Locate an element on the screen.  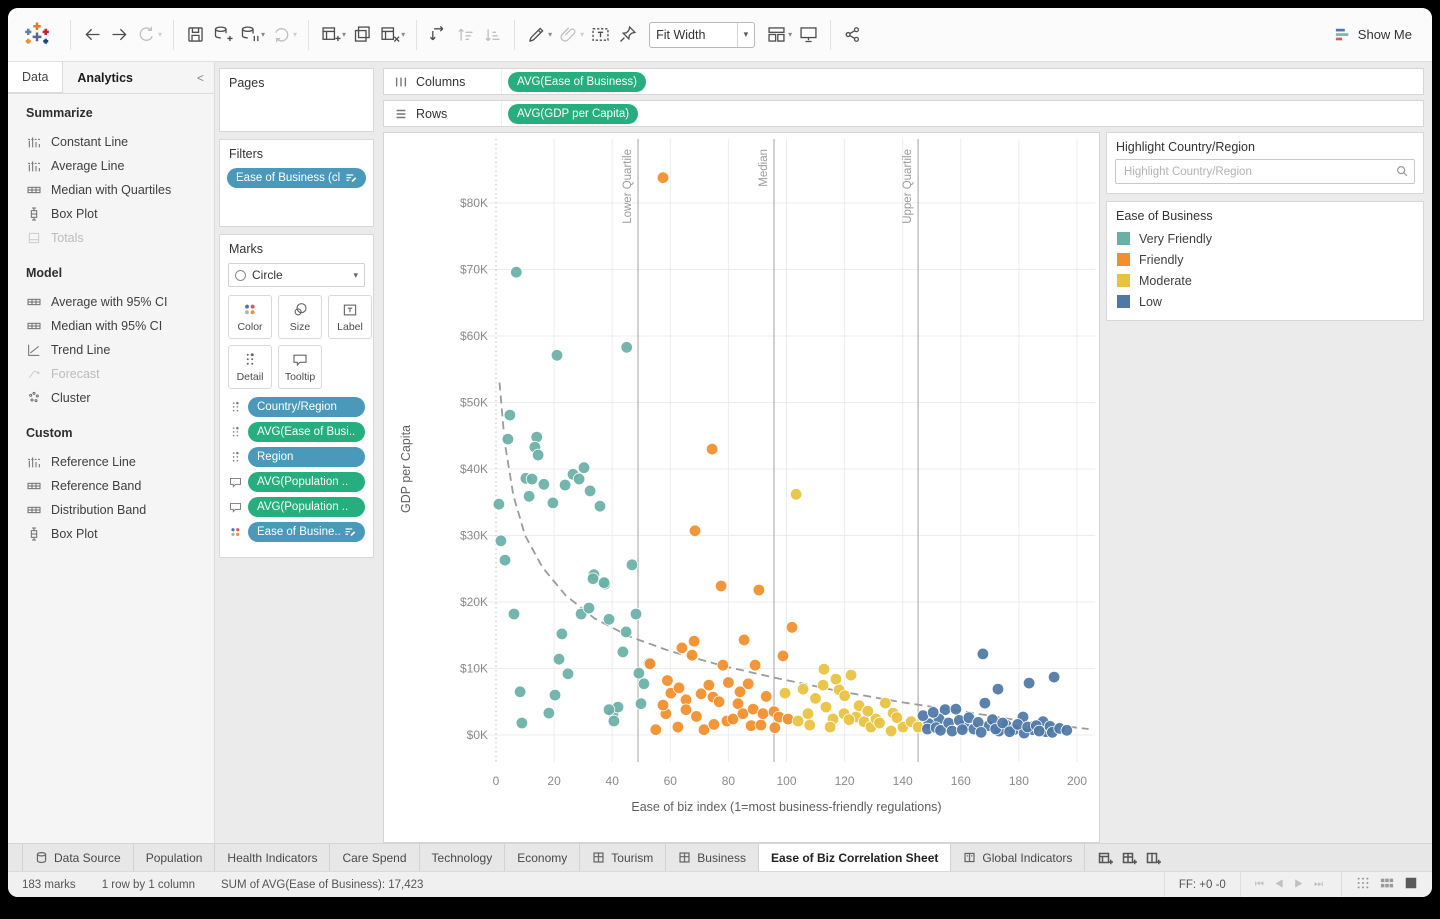
sheet-tab-population: Population is located at coordinates (175, 857).